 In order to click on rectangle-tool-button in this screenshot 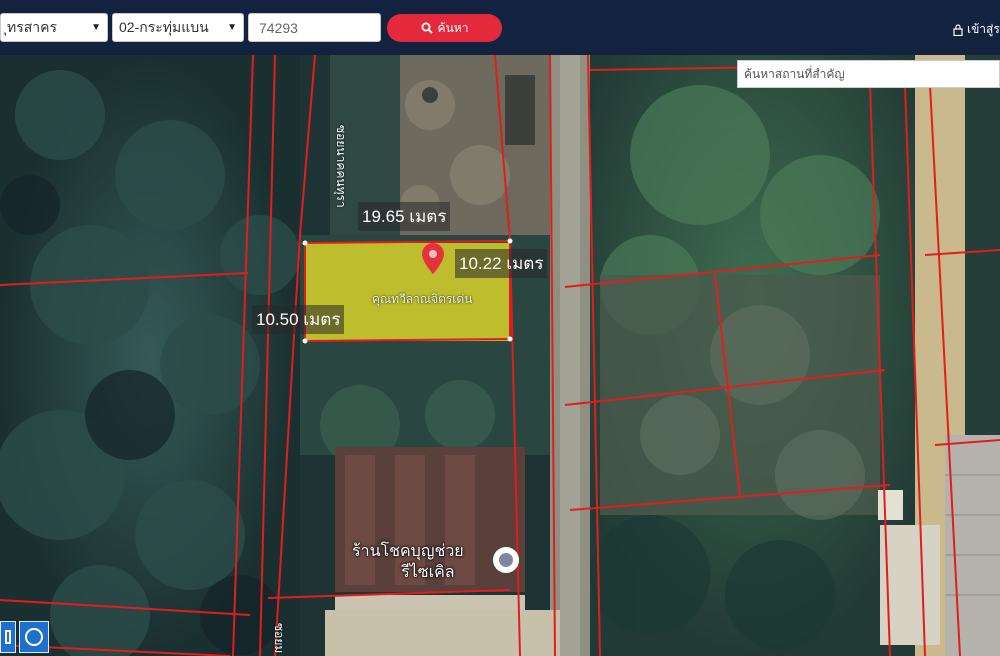, I will do `click(8, 637)`.